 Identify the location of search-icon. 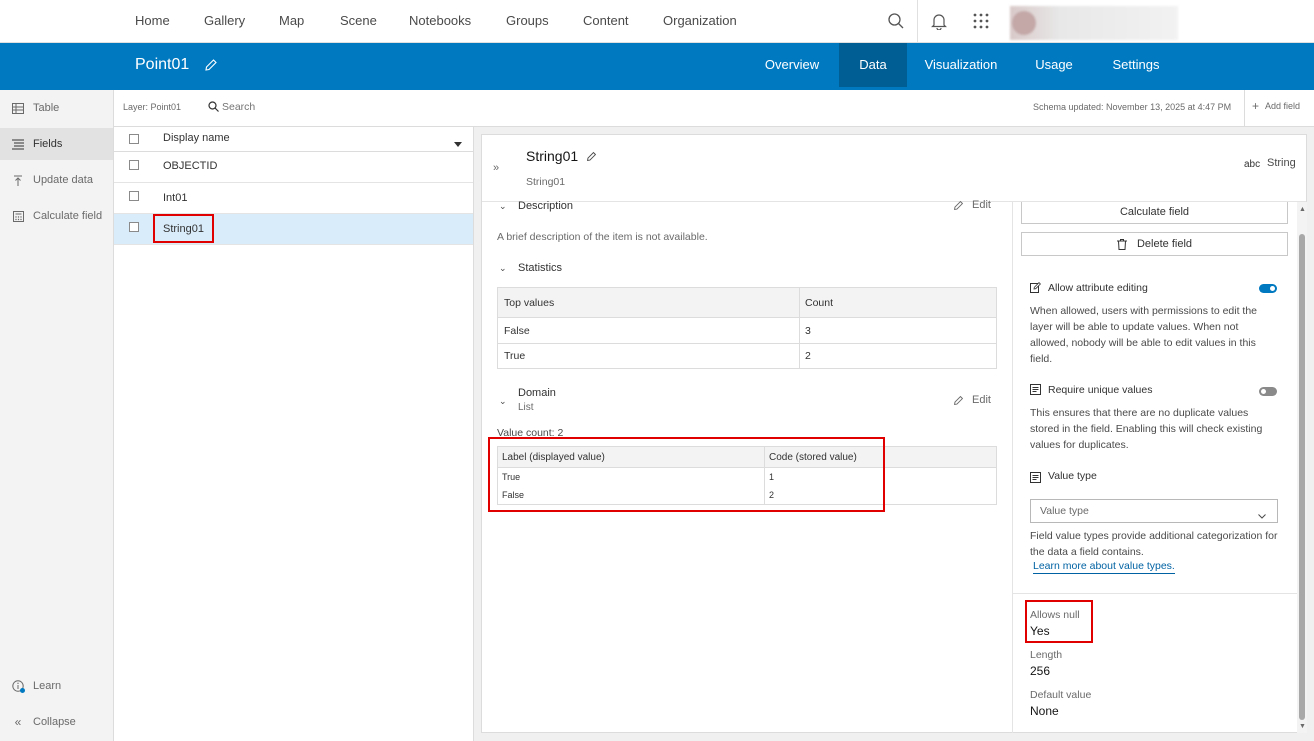
(896, 22).